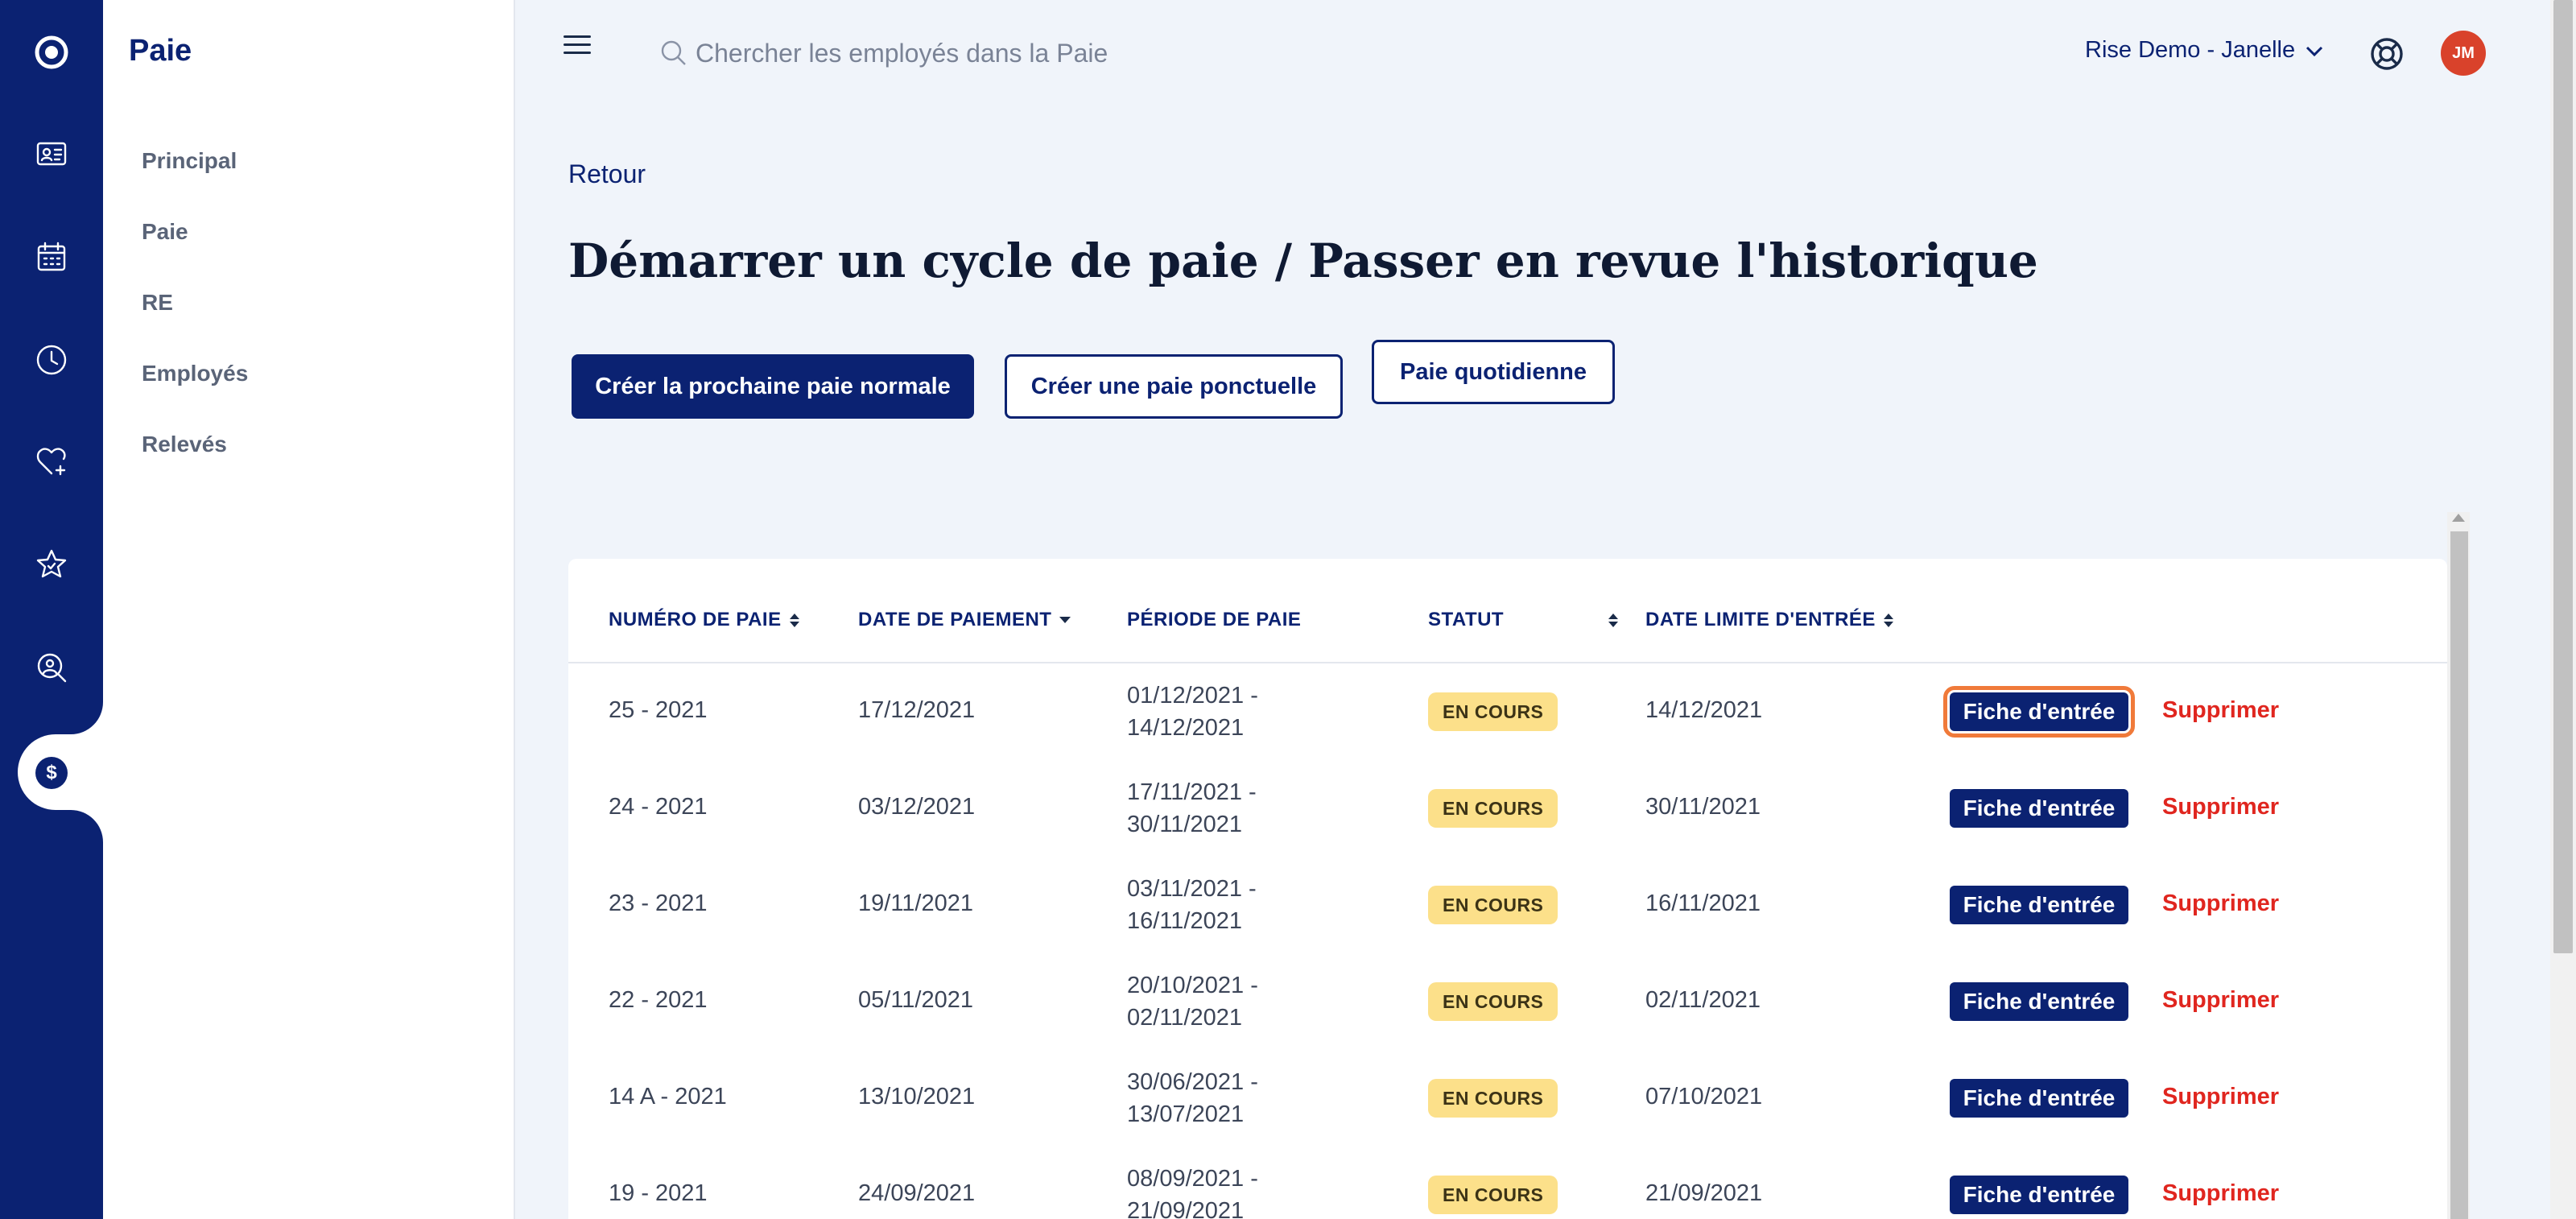 The height and width of the screenshot is (1219, 2576). I want to click on search-bar, so click(980, 53).